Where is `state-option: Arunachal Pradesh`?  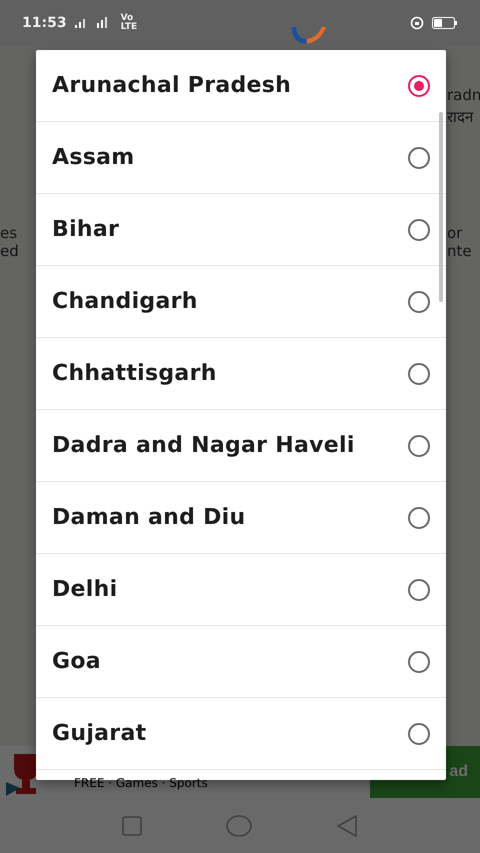
state-option: Arunachal Pradesh is located at coordinates (241, 86).